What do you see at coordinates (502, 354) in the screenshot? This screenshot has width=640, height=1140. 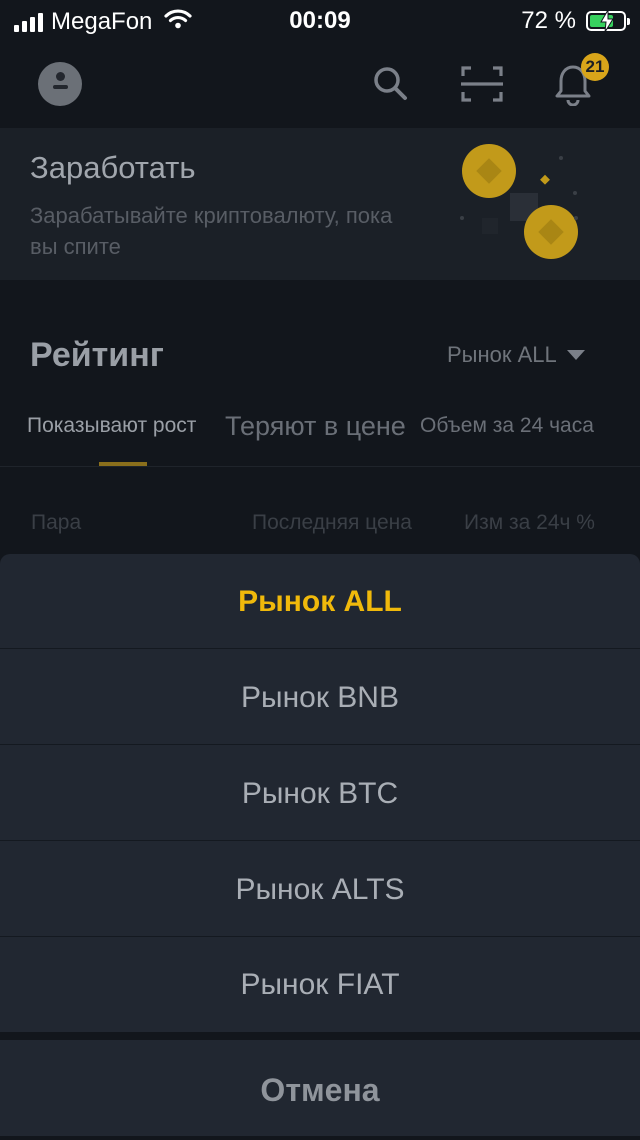 I see `market-select-label: Рынок ALL` at bounding box center [502, 354].